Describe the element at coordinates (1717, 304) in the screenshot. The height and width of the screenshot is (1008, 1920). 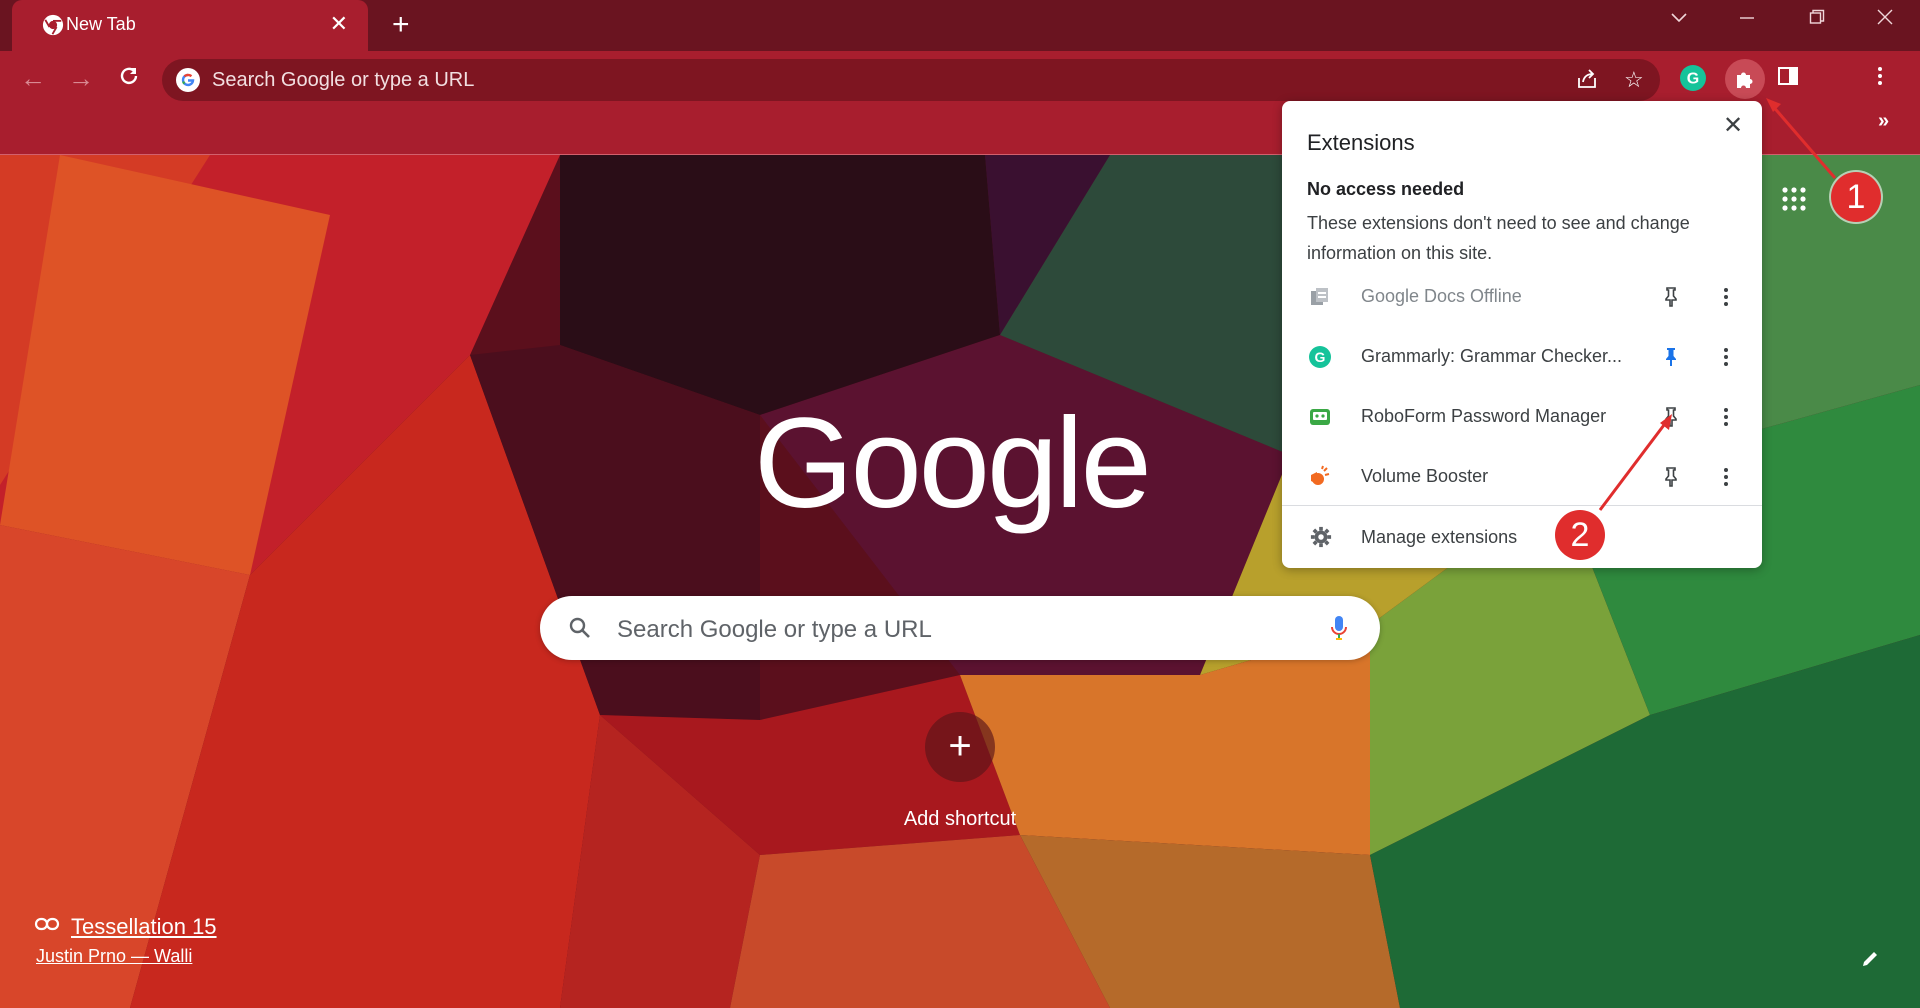
I see `annotation-arrows` at that location.